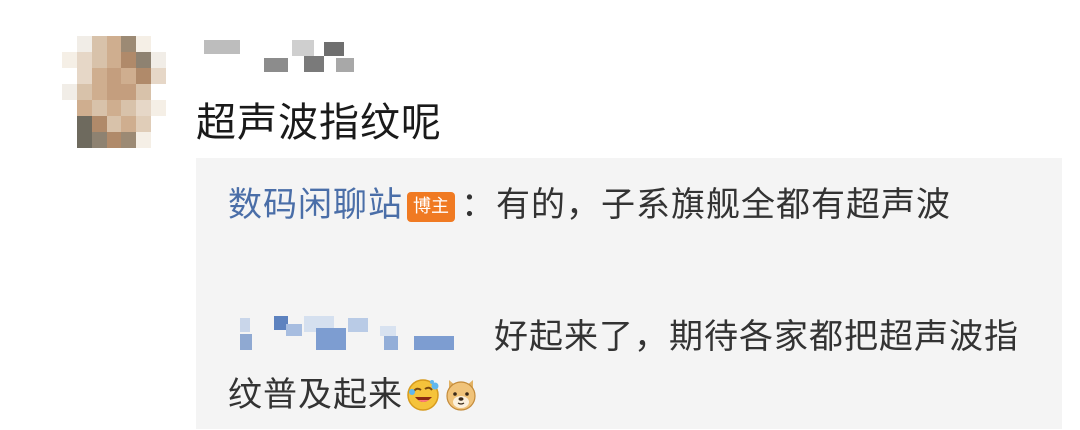  I want to click on reply-author-censored, so click(348, 334).